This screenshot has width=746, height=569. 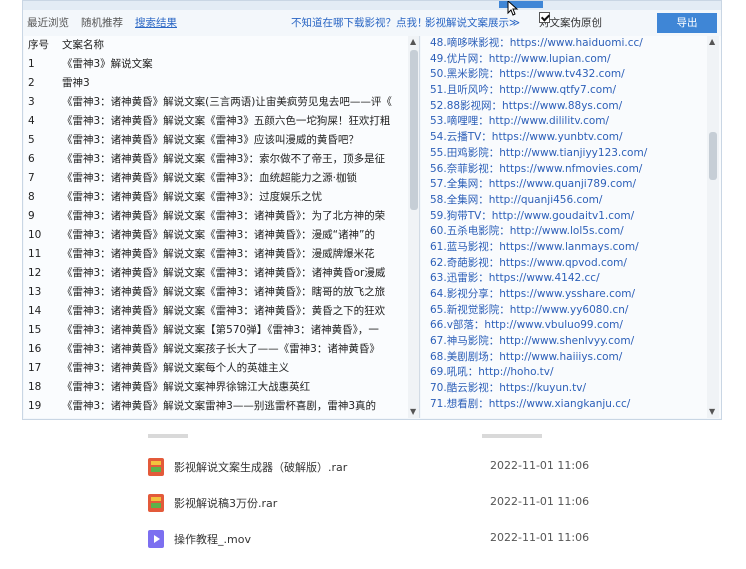 What do you see at coordinates (31, 197) in the screenshot?
I see `row-number: 8` at bounding box center [31, 197].